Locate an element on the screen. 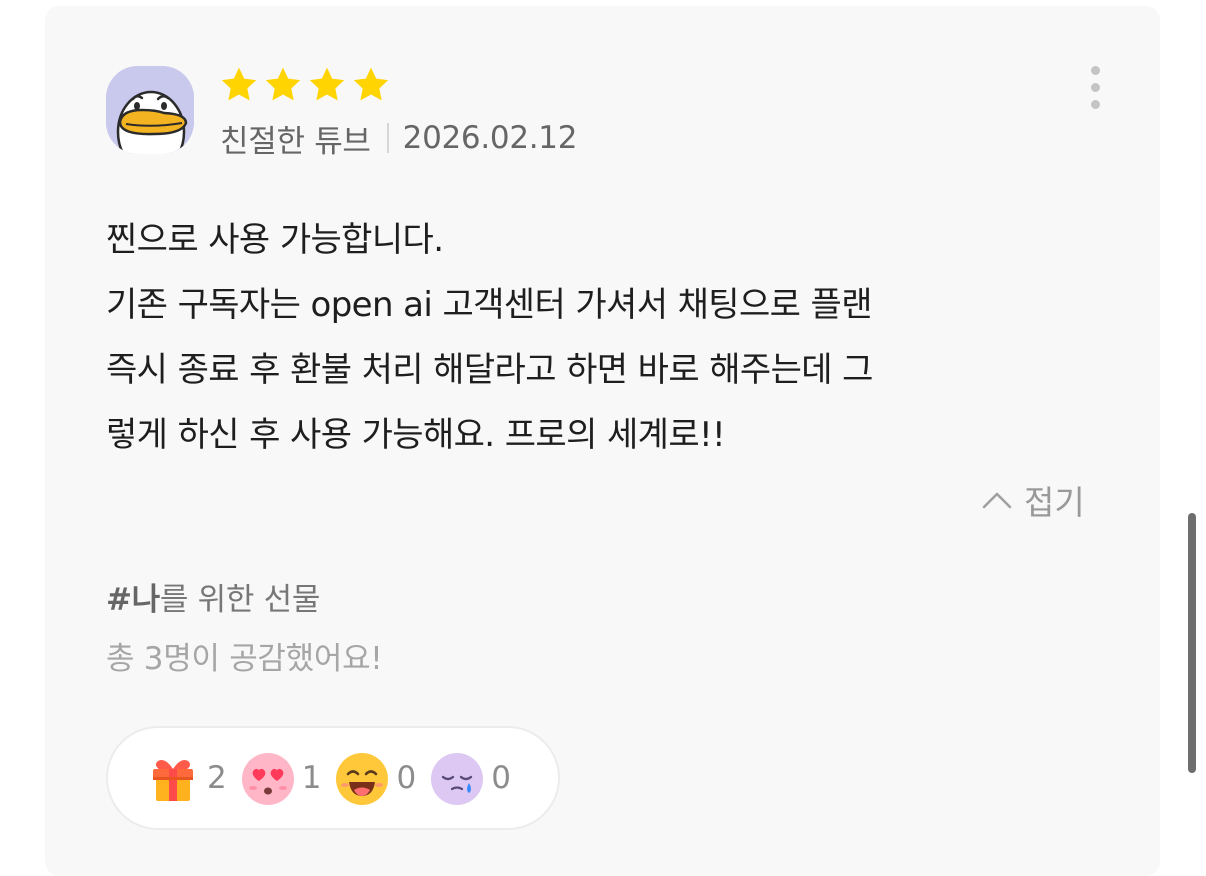 The width and height of the screenshot is (1206, 876). collapse-button: 접기 is located at coordinates (1032, 500).